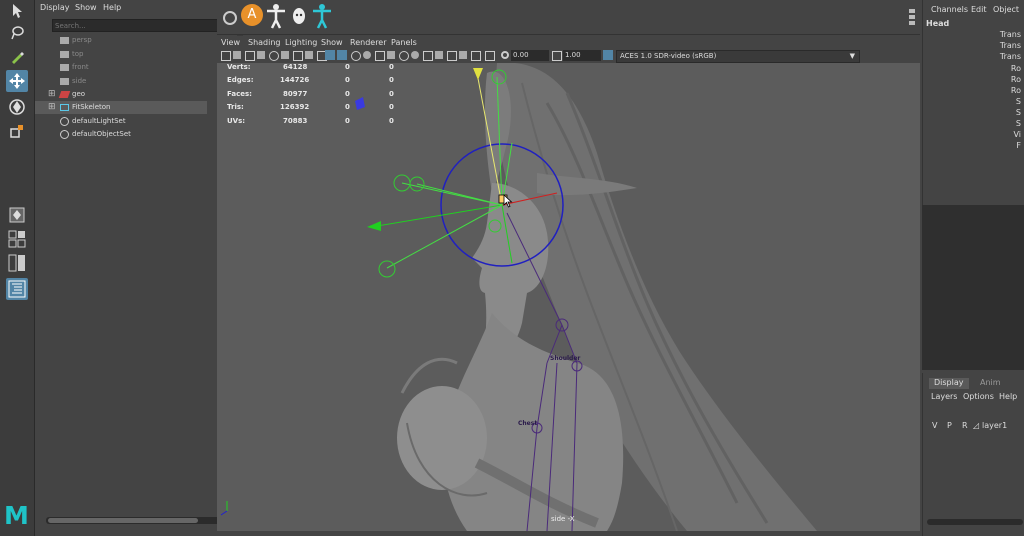 The height and width of the screenshot is (536, 1024). I want to click on film-gate-icon, so click(309, 55).